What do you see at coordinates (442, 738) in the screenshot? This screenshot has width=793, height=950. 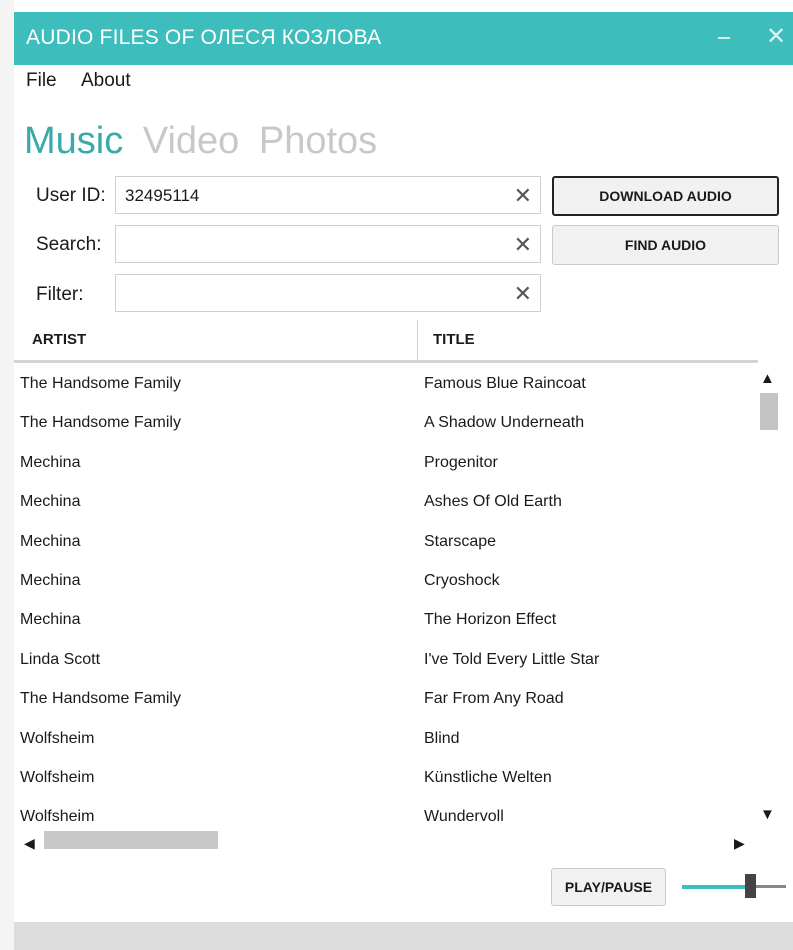 I see `title-cell: Blind` at bounding box center [442, 738].